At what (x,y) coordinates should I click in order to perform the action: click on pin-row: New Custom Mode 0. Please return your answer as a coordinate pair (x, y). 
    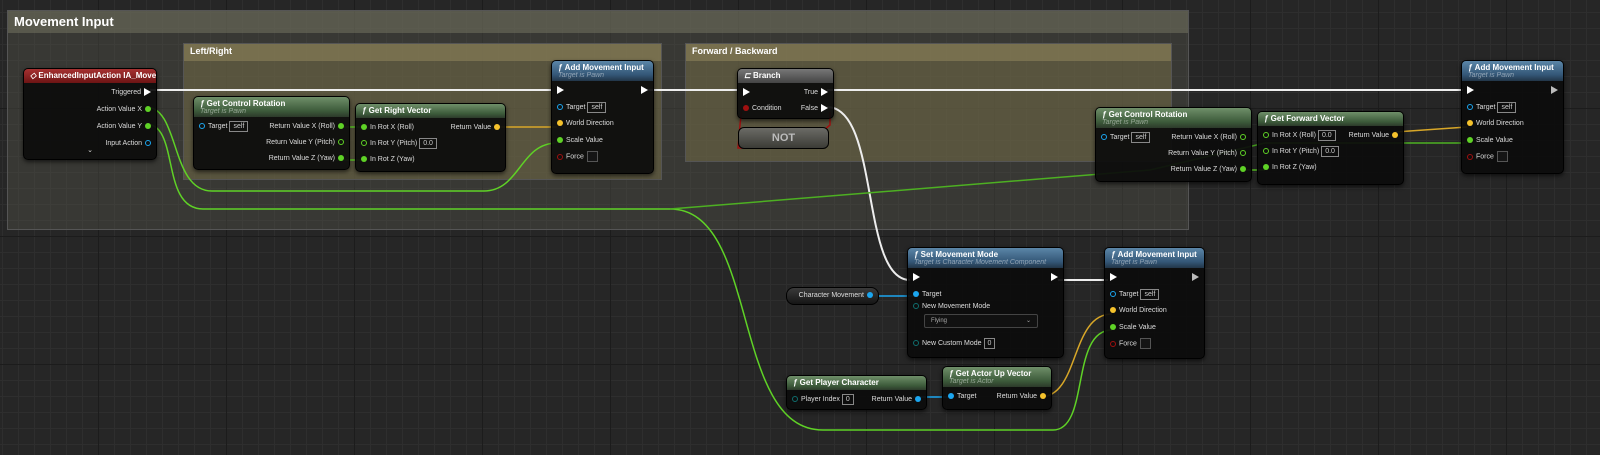
    Looking at the image, I should click on (953, 344).